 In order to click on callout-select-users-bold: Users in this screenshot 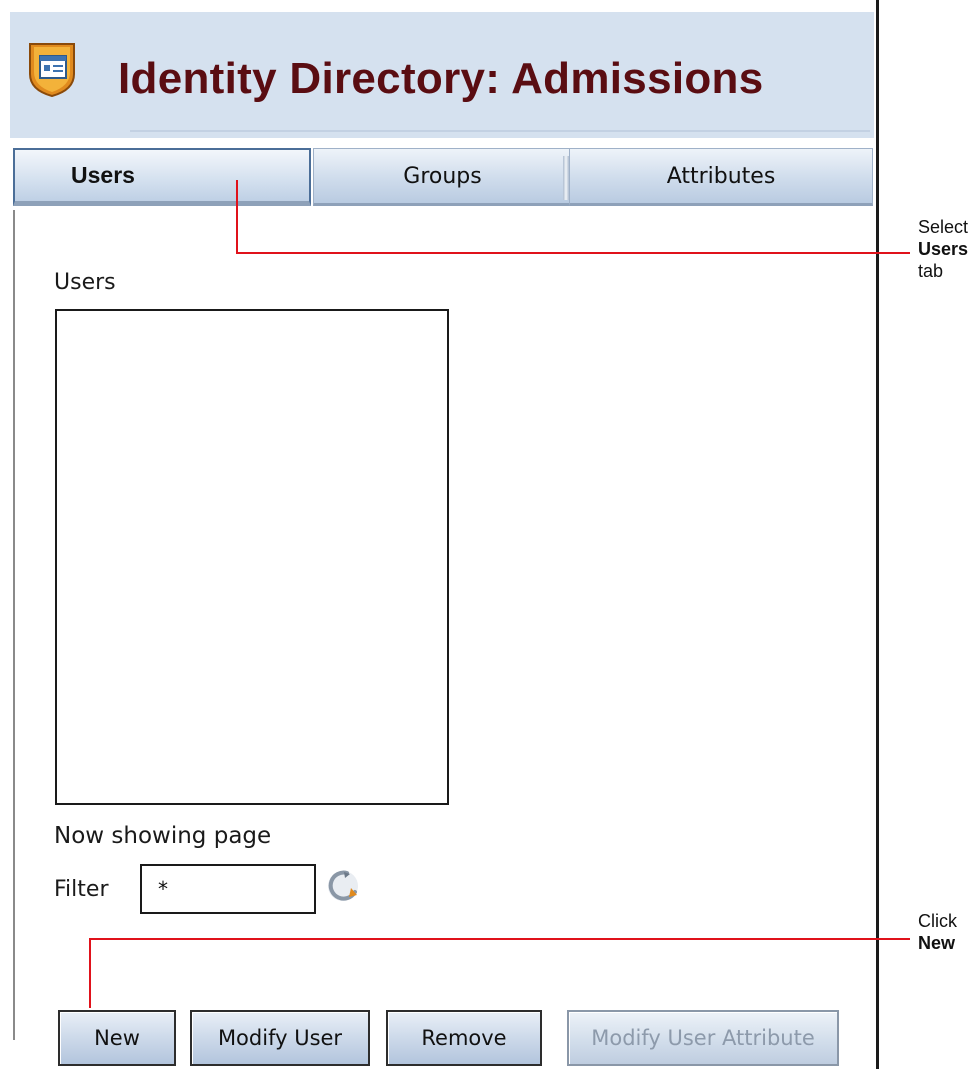, I will do `click(943, 249)`.